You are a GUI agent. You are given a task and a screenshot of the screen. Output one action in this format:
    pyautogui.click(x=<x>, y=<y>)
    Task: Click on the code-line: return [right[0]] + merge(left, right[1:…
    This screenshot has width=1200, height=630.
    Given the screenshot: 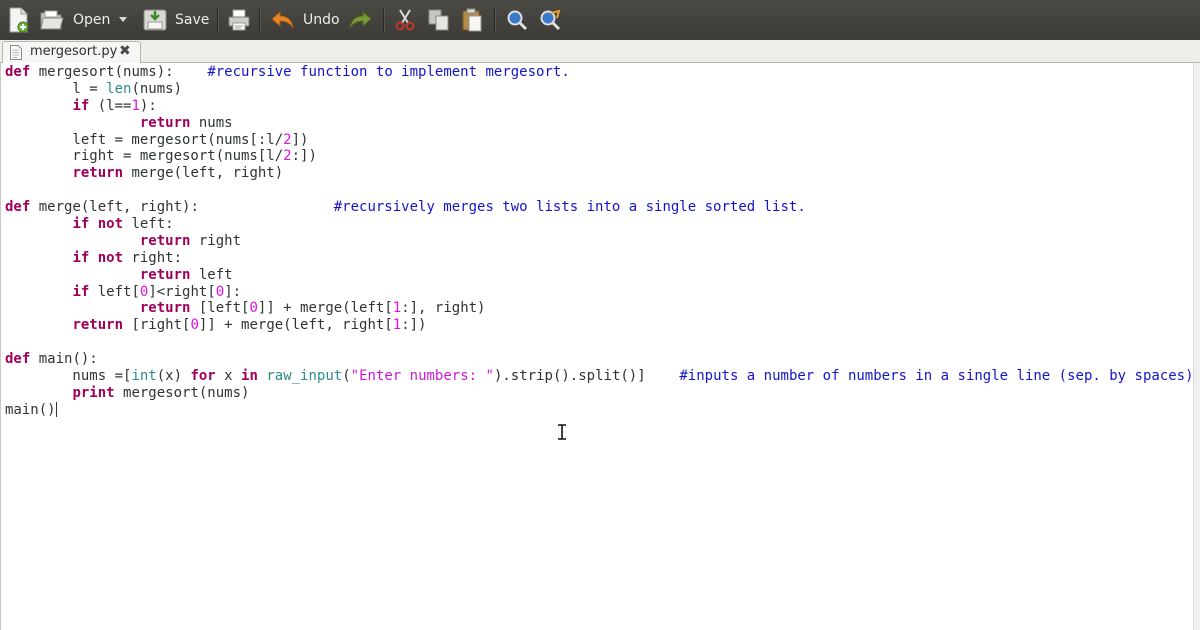 What is the action you would take?
    pyautogui.click(x=599, y=325)
    